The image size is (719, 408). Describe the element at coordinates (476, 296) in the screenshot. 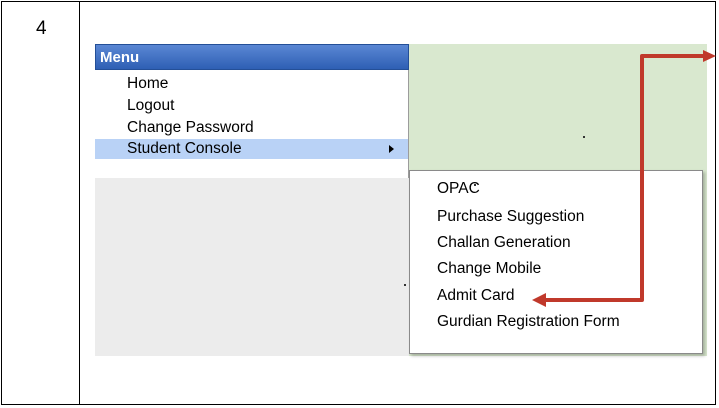

I see `submenu-item-admit-card: Admit Card` at that location.